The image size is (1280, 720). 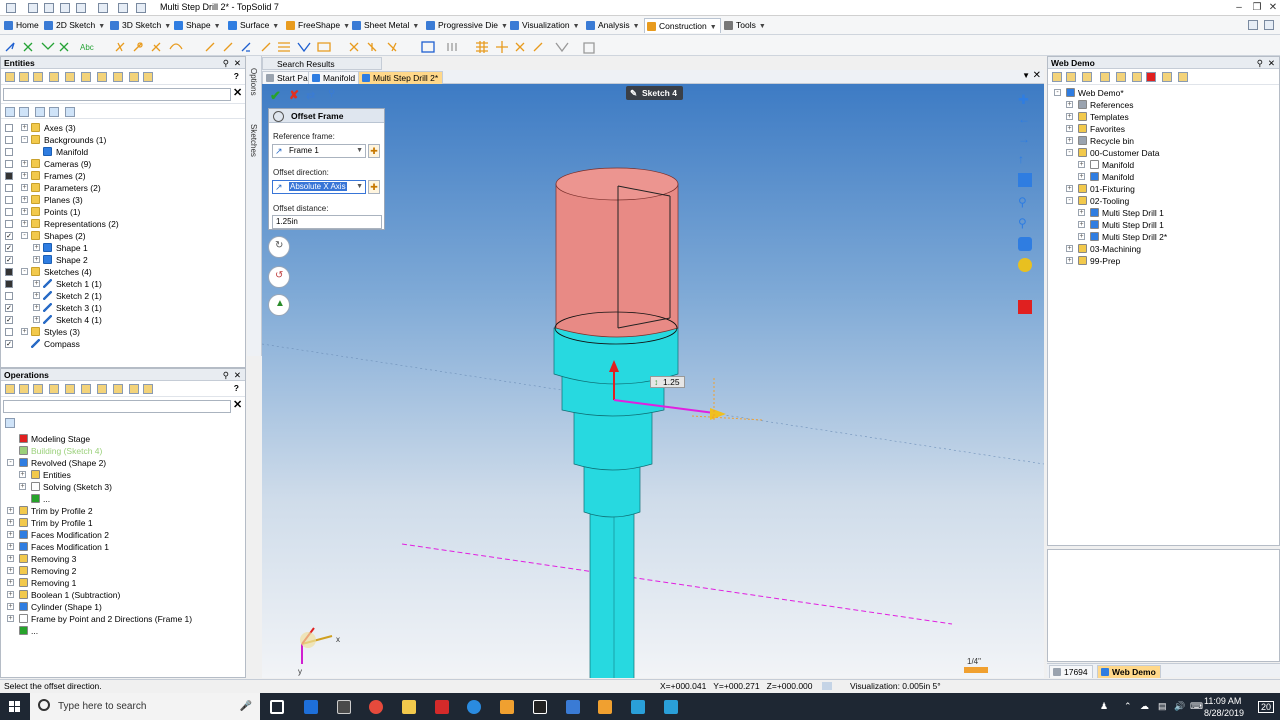 I want to click on project-row-web-demo: - Web Demo*, so click(x=1162, y=93).